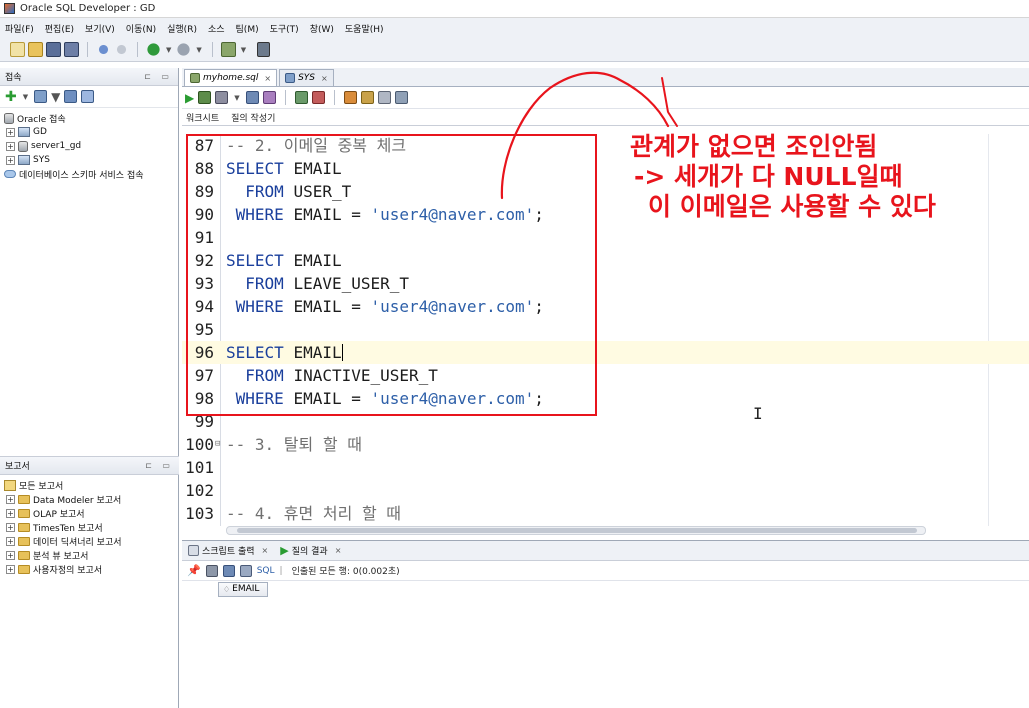 This screenshot has width=1029, height=708. What do you see at coordinates (35, 49) in the screenshot?
I see `open-folder-icon` at bounding box center [35, 49].